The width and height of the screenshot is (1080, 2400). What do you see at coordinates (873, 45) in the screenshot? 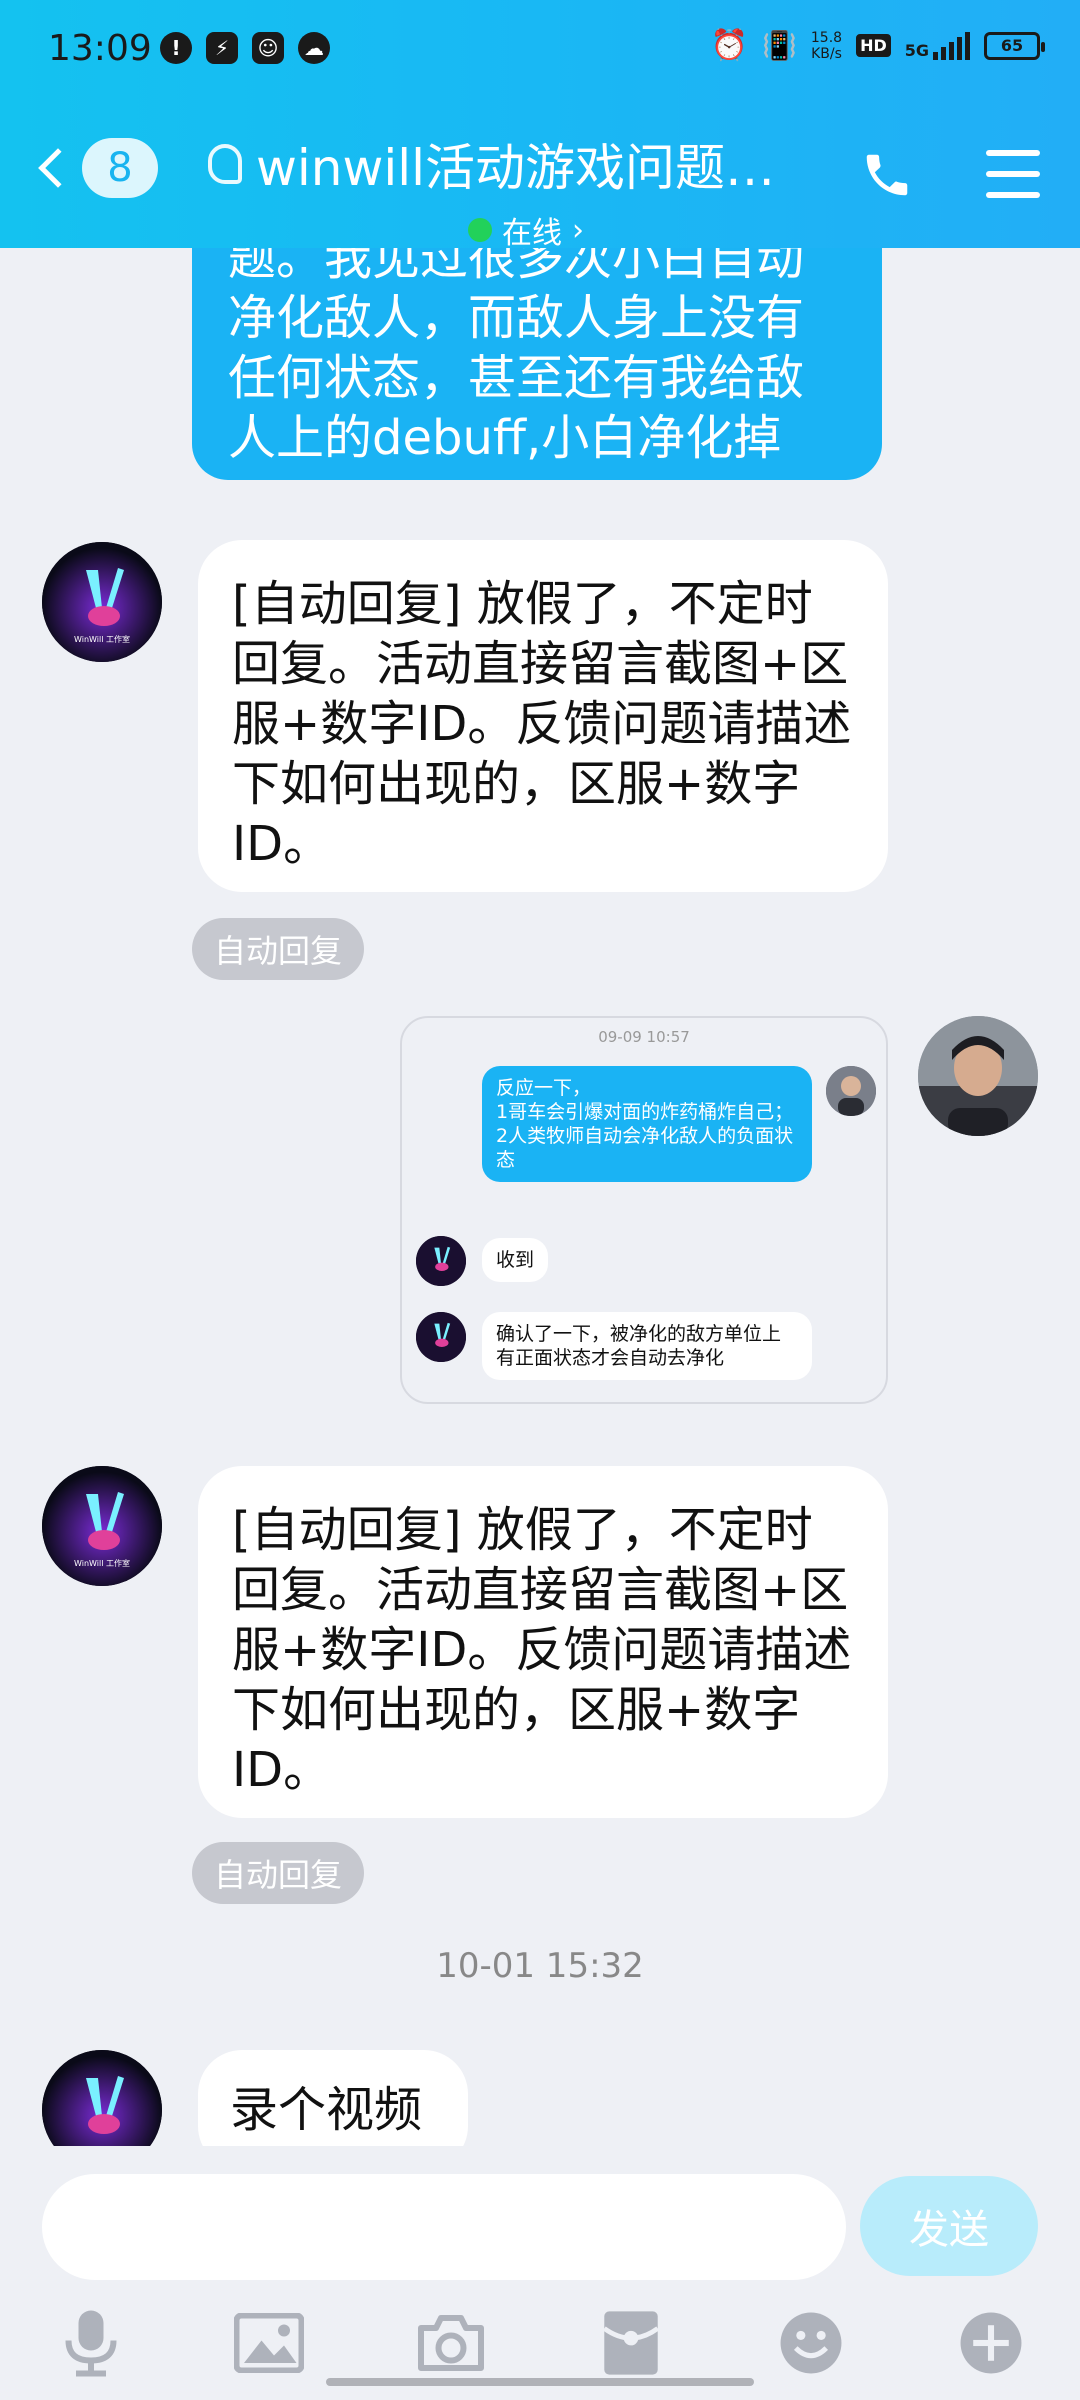
I see `hd-badge: HD` at bounding box center [873, 45].